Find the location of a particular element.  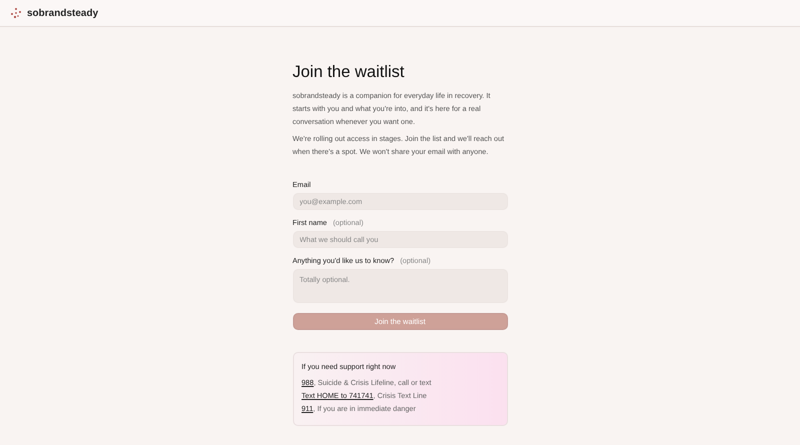

brand-name: sobrandsteady is located at coordinates (62, 13).